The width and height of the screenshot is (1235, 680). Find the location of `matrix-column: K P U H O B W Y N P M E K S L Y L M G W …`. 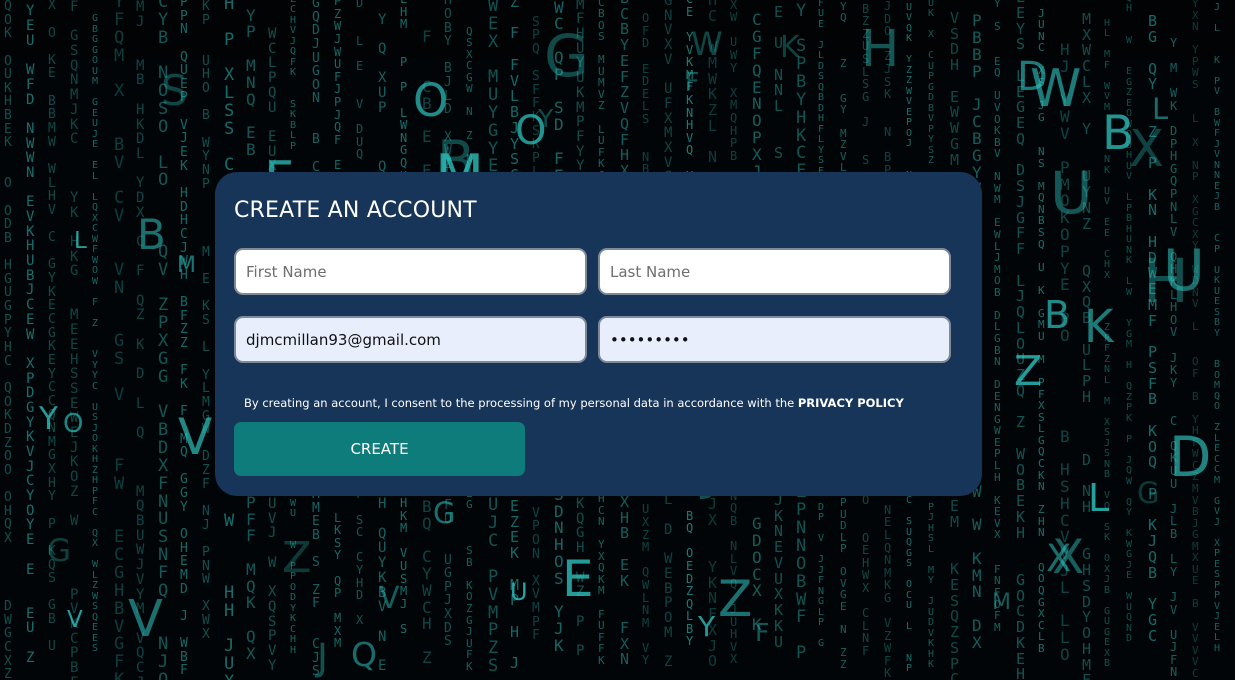

matrix-column: K P U H O B W Y N P M E K S L Y L M G W … is located at coordinates (206, 321).